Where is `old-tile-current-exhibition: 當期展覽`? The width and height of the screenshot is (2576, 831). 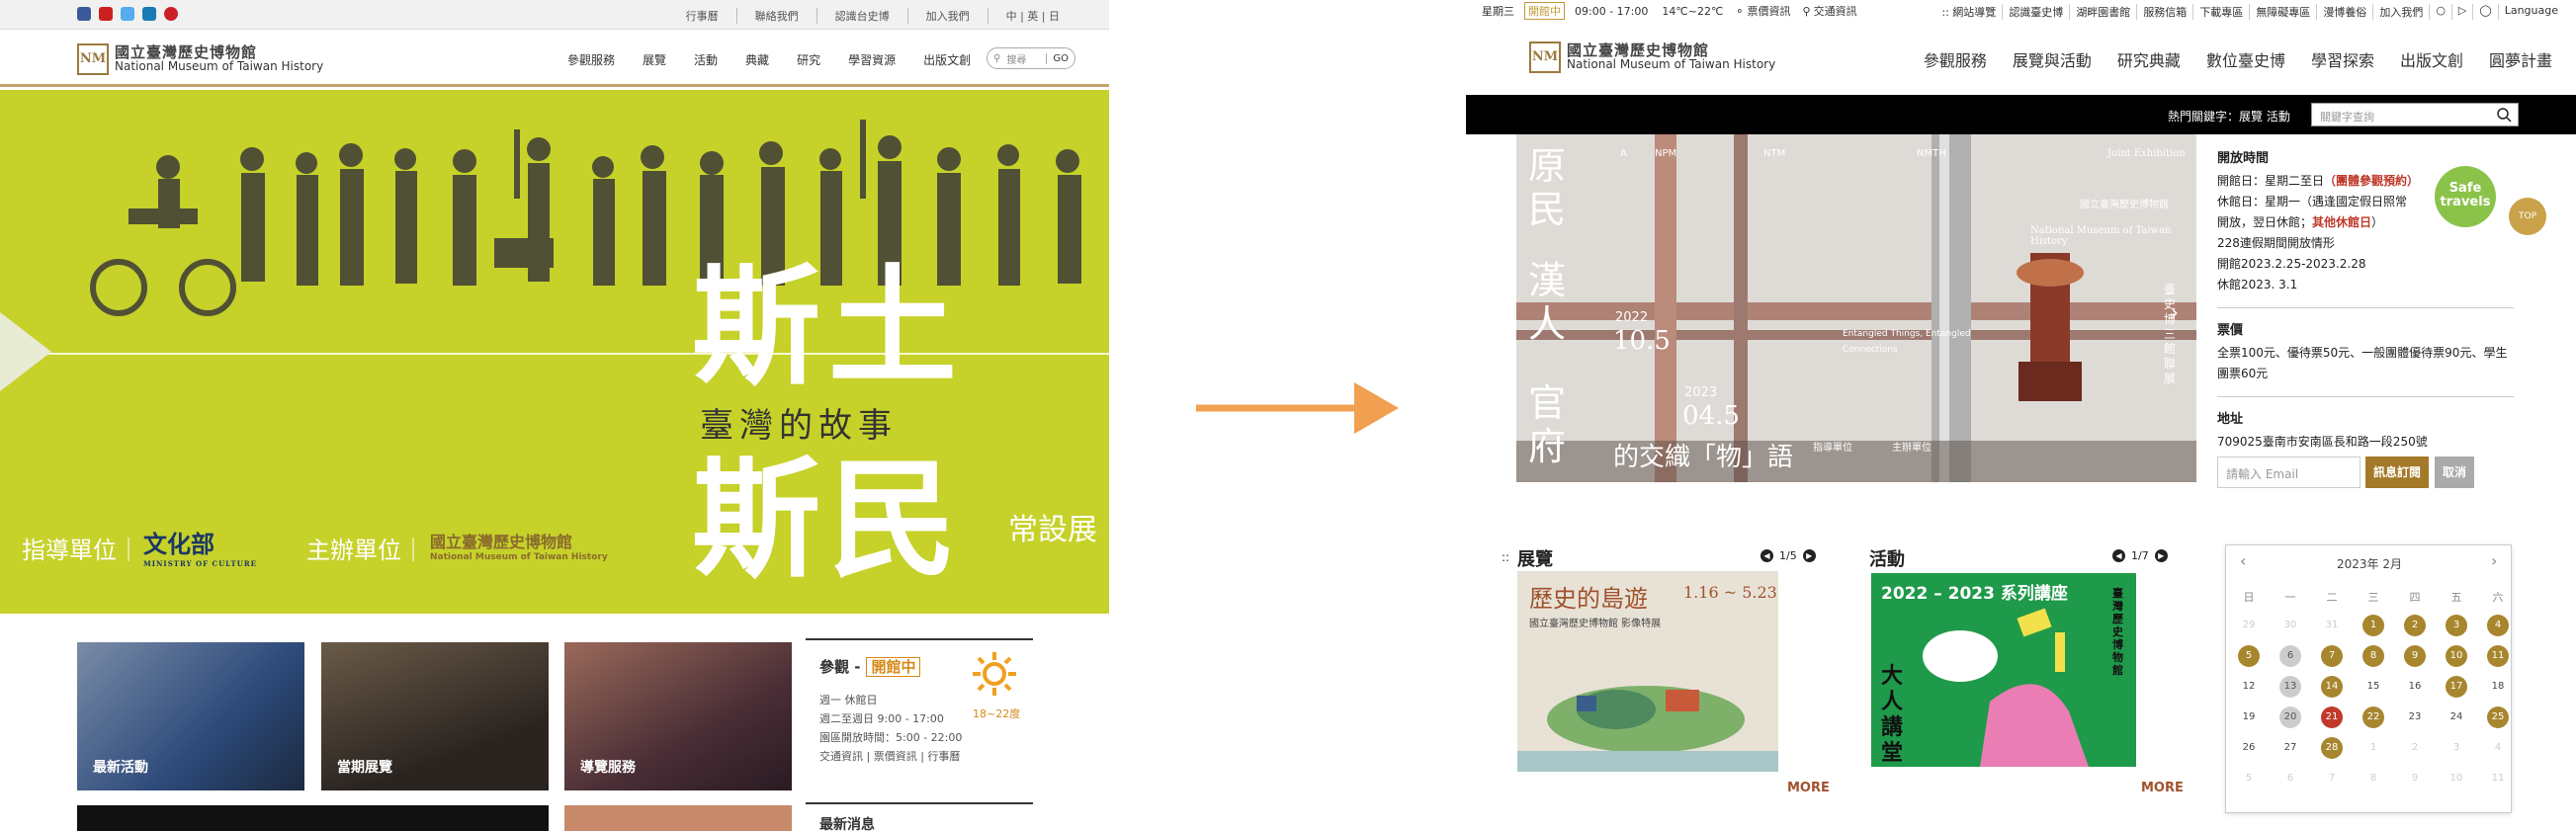
old-tile-current-exhibition: 當期展覽 is located at coordinates (435, 716).